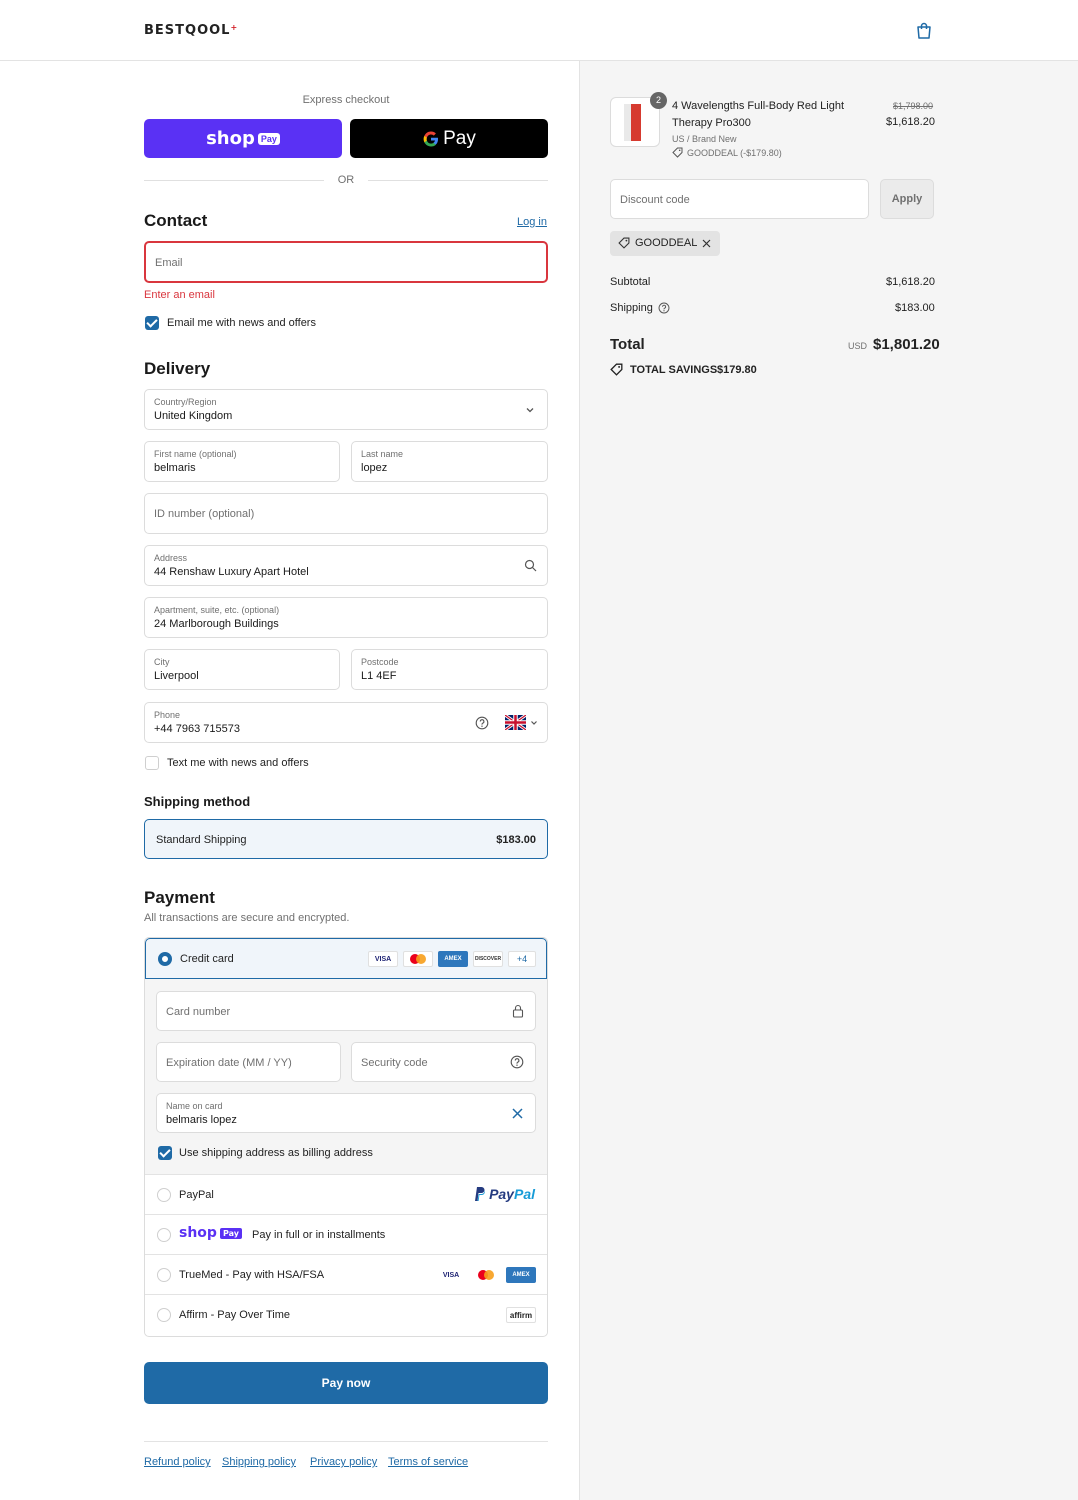  Describe the element at coordinates (924, 31) in the screenshot. I see `shopping-bag-icon` at that location.